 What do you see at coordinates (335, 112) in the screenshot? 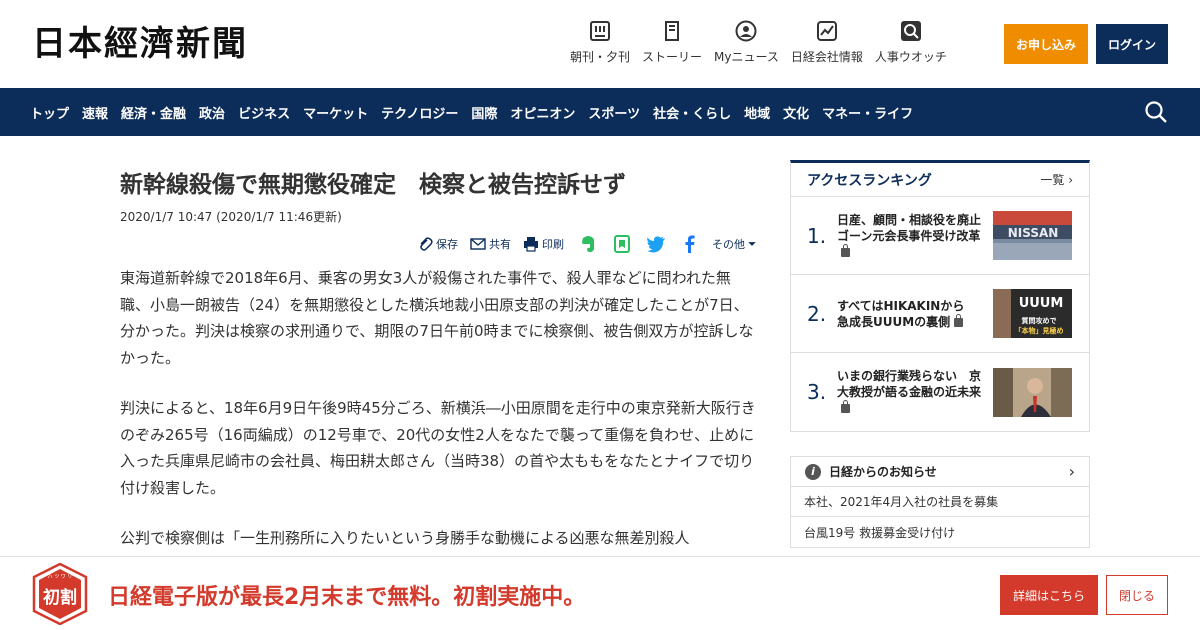
I see `category-market: マーケット` at bounding box center [335, 112].